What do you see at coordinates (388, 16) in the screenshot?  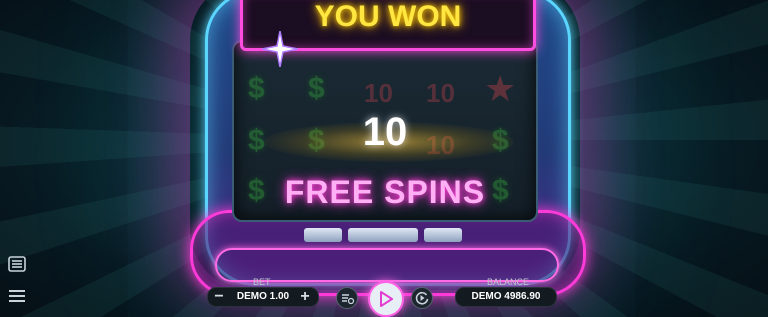 I see `win-banner-title: YOU WON` at bounding box center [388, 16].